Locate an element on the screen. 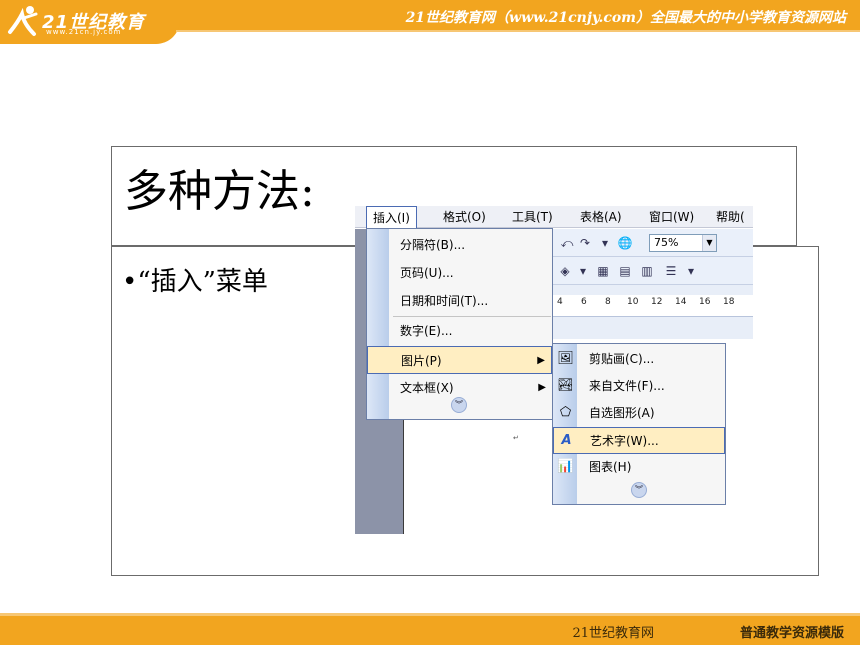 This screenshot has height=645, width=860. align-icon: ☰ is located at coordinates (671, 271).